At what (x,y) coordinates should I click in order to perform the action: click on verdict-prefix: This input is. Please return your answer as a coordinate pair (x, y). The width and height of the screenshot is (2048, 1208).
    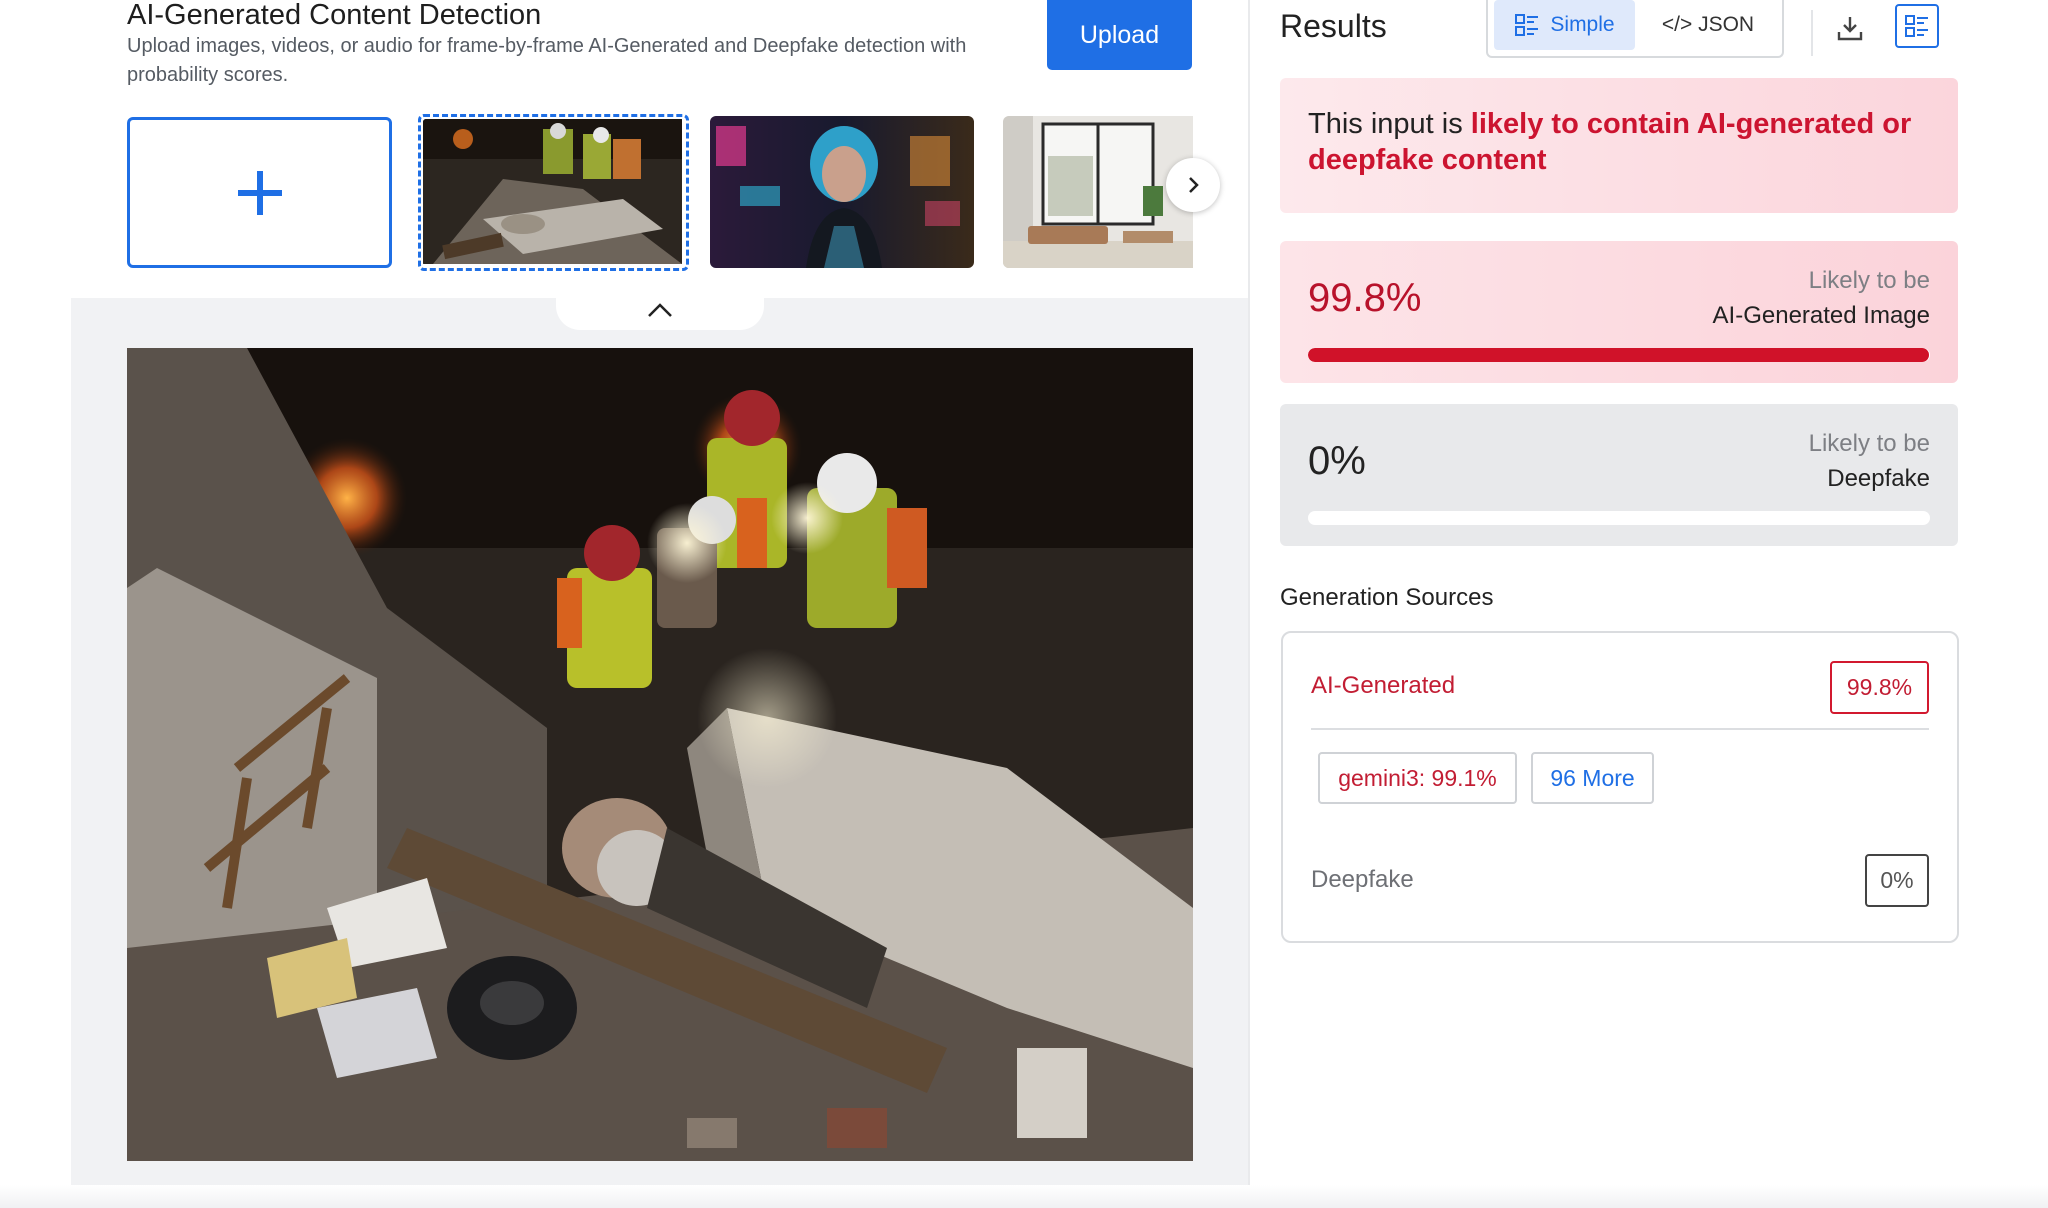
    Looking at the image, I should click on (1389, 124).